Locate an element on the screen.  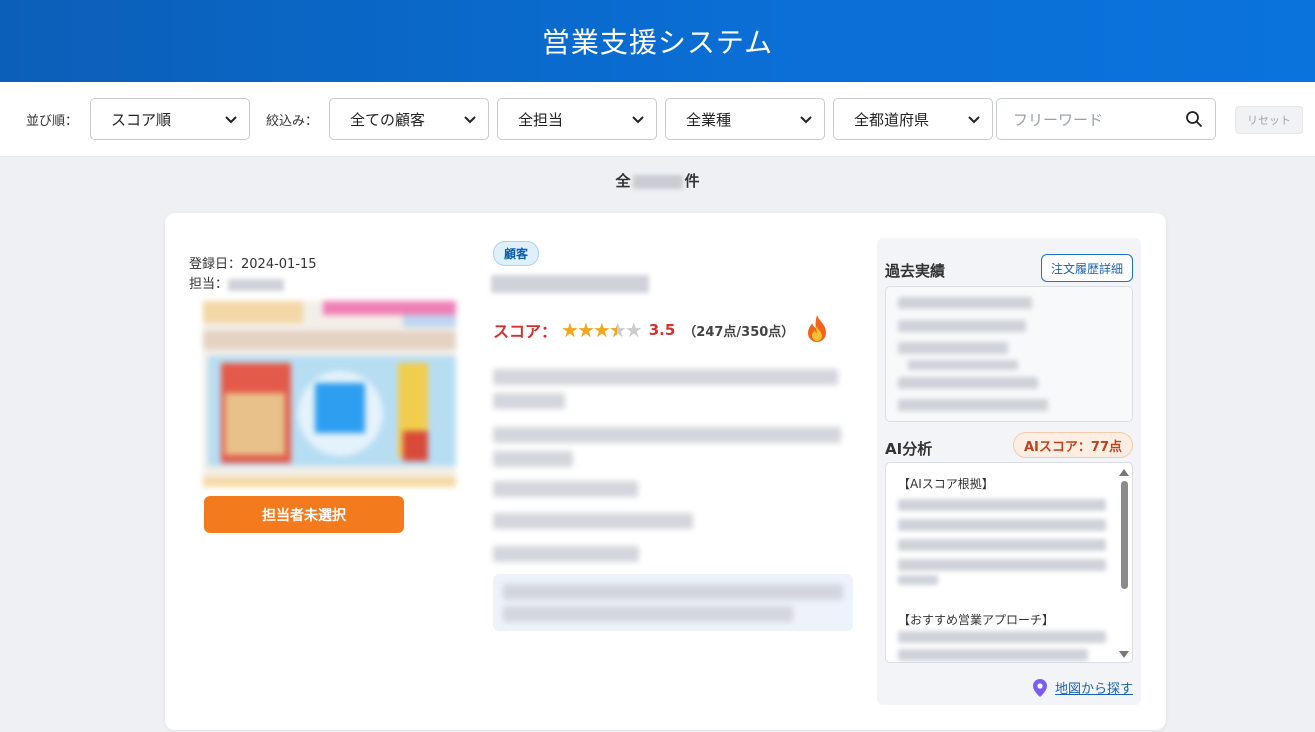
redacted-owner is located at coordinates (256, 284).